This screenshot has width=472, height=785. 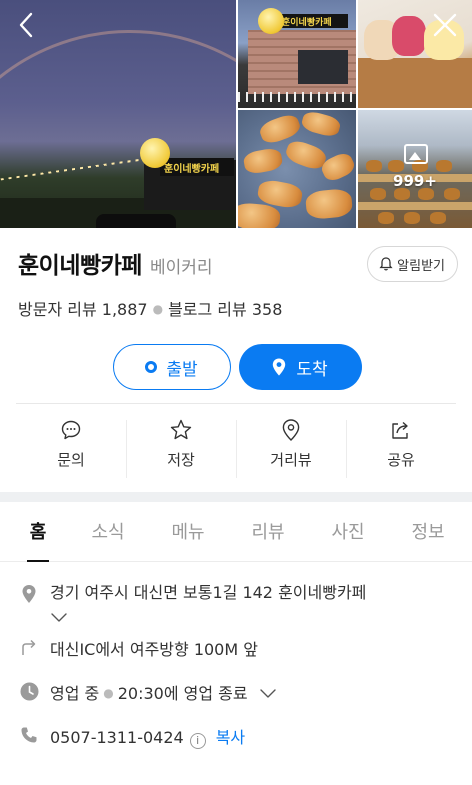 What do you see at coordinates (29, 647) in the screenshot?
I see `turn-arrow-icon` at bounding box center [29, 647].